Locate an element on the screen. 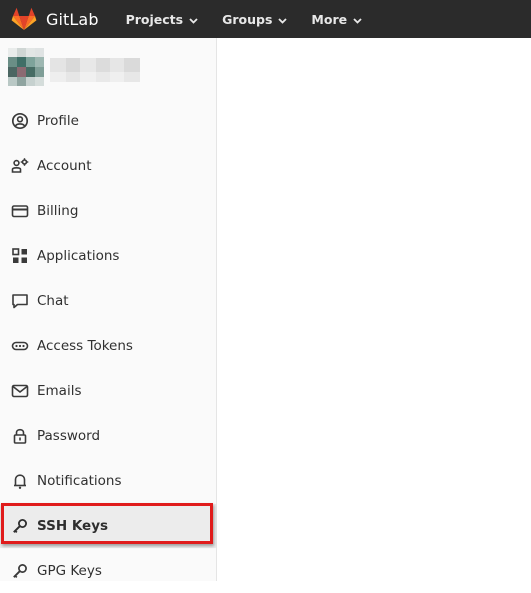 The width and height of the screenshot is (531, 593). sidebar-item-password: Password is located at coordinates (108, 436).